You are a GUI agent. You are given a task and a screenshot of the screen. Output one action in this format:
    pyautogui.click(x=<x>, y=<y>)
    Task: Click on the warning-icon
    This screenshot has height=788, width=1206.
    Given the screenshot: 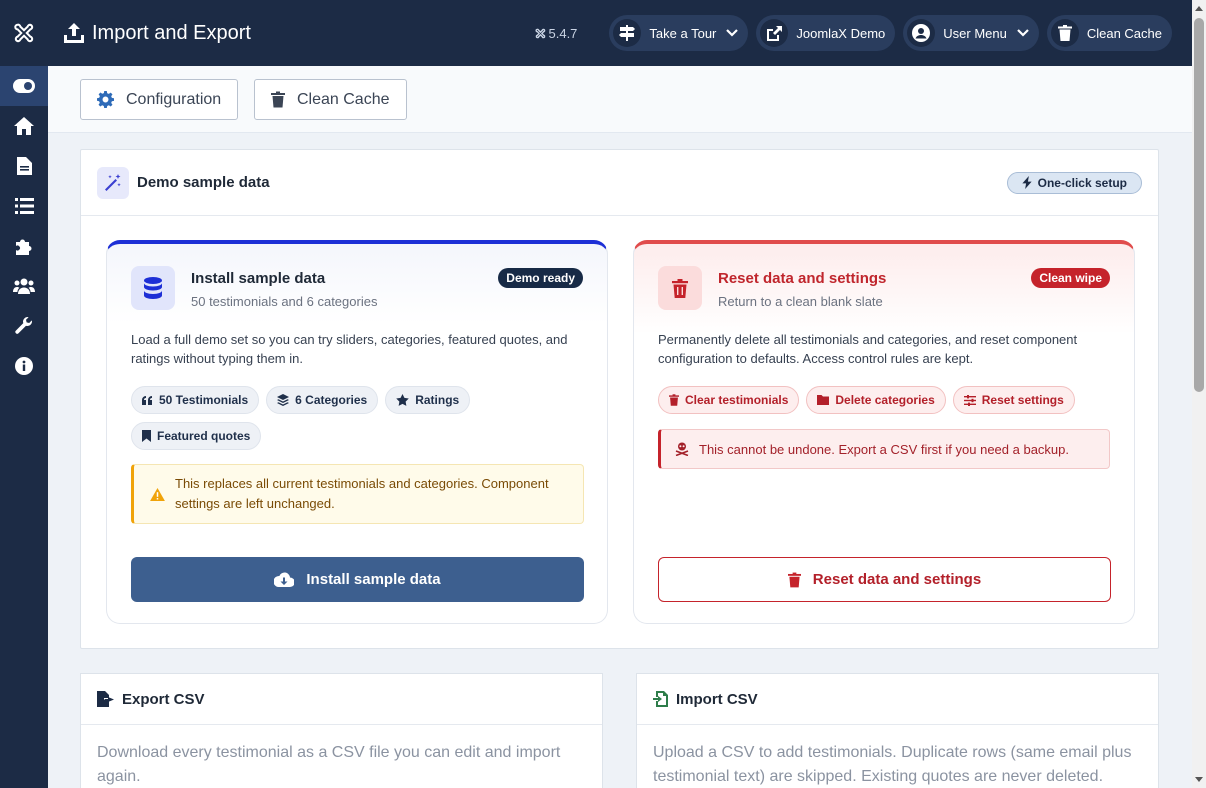 What is the action you would take?
    pyautogui.click(x=157, y=494)
    